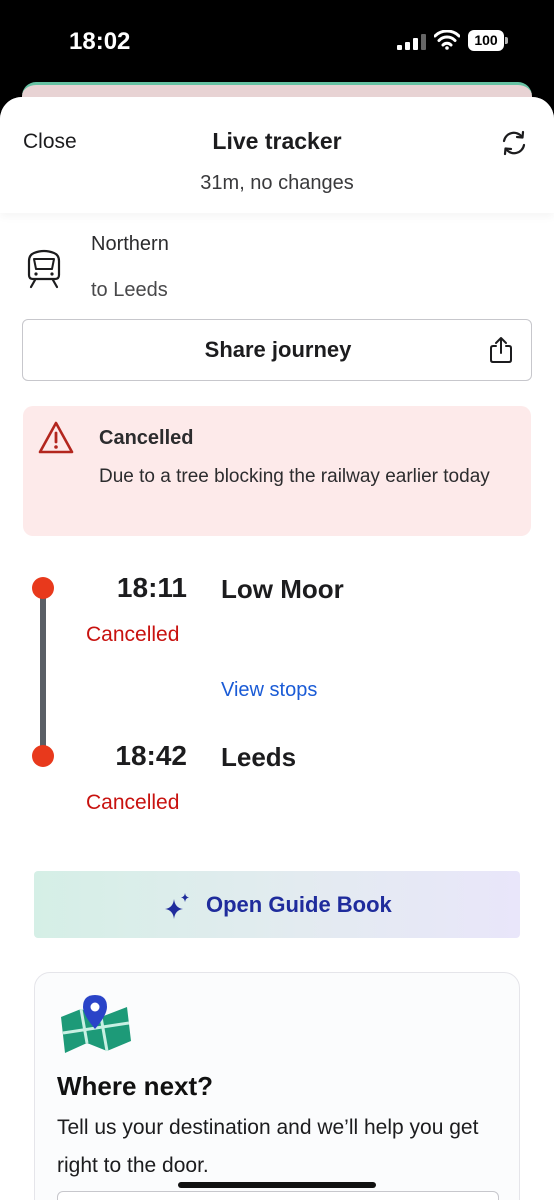 This screenshot has height=1200, width=554. I want to click on wifi-icon, so click(447, 40).